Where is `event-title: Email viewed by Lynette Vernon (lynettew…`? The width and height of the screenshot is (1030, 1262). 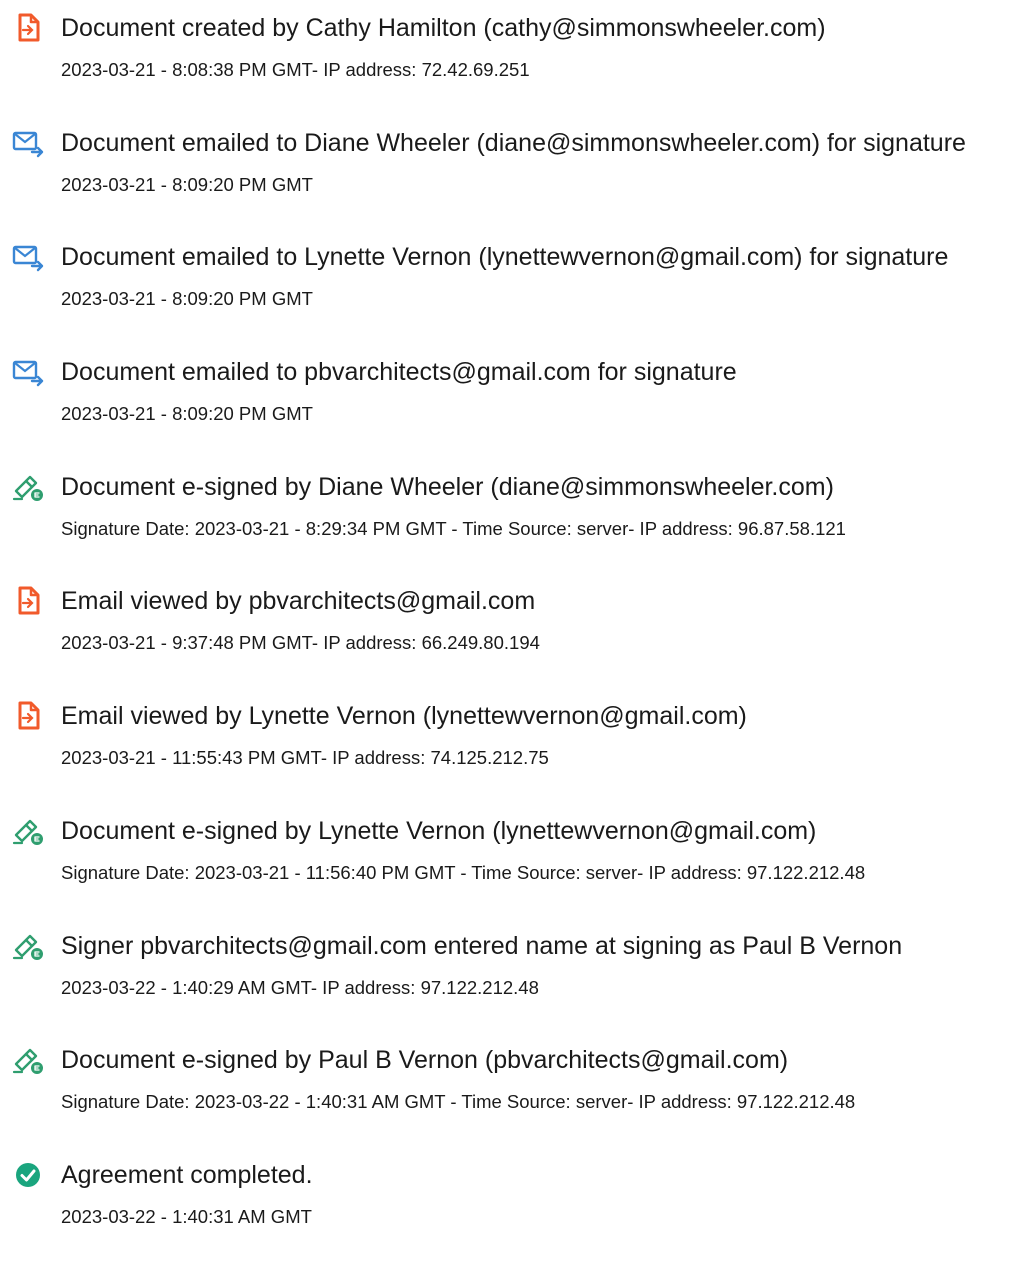
event-title: Email viewed by Lynette Vernon (lynettew… is located at coordinates (404, 716).